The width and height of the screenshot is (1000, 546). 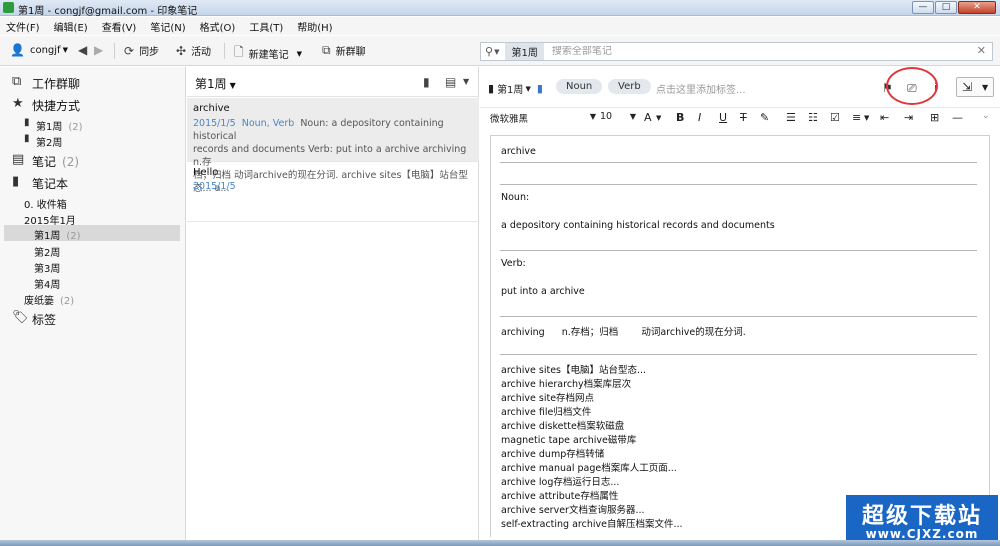 I want to click on notebook-info-icon: ▮, so click(x=426, y=82).